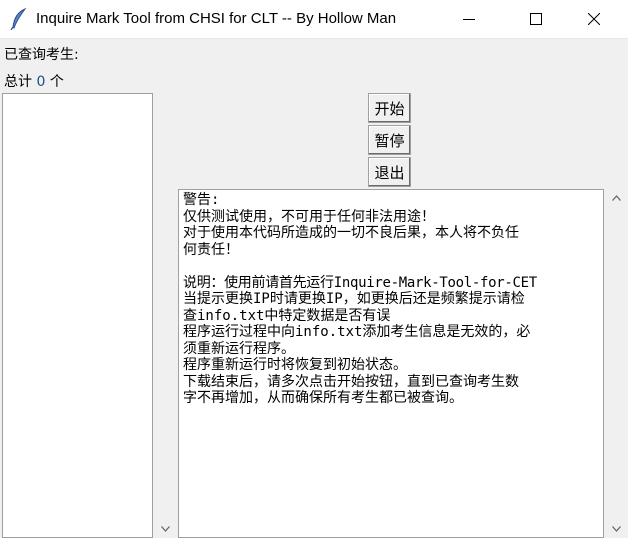 This screenshot has height=538, width=628. Describe the element at coordinates (389, 140) in the screenshot. I see `pause-button: 暂停` at that location.